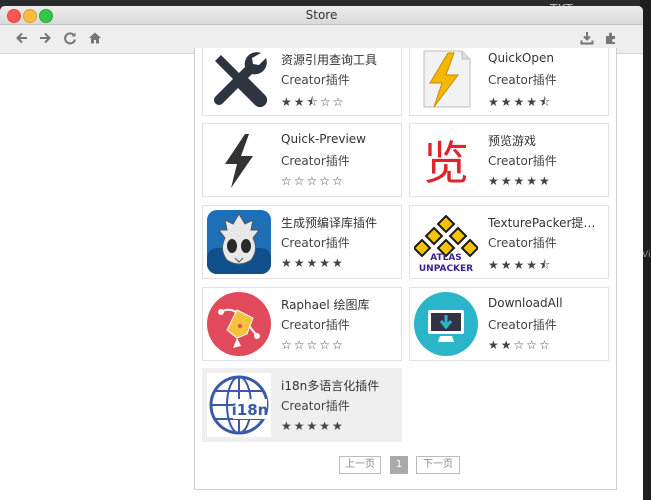  I want to click on plugin-card-i18n: i18n i18n多语言化插件 Creator插件 ★★★★★, so click(302, 405).